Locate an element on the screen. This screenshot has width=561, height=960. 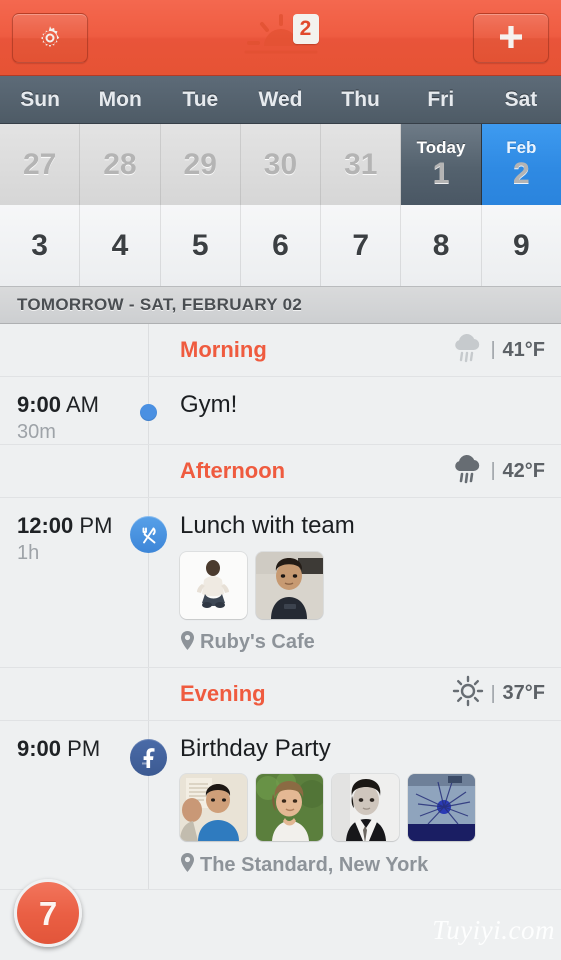
top-toolbar: 2 is located at coordinates (280, 38).